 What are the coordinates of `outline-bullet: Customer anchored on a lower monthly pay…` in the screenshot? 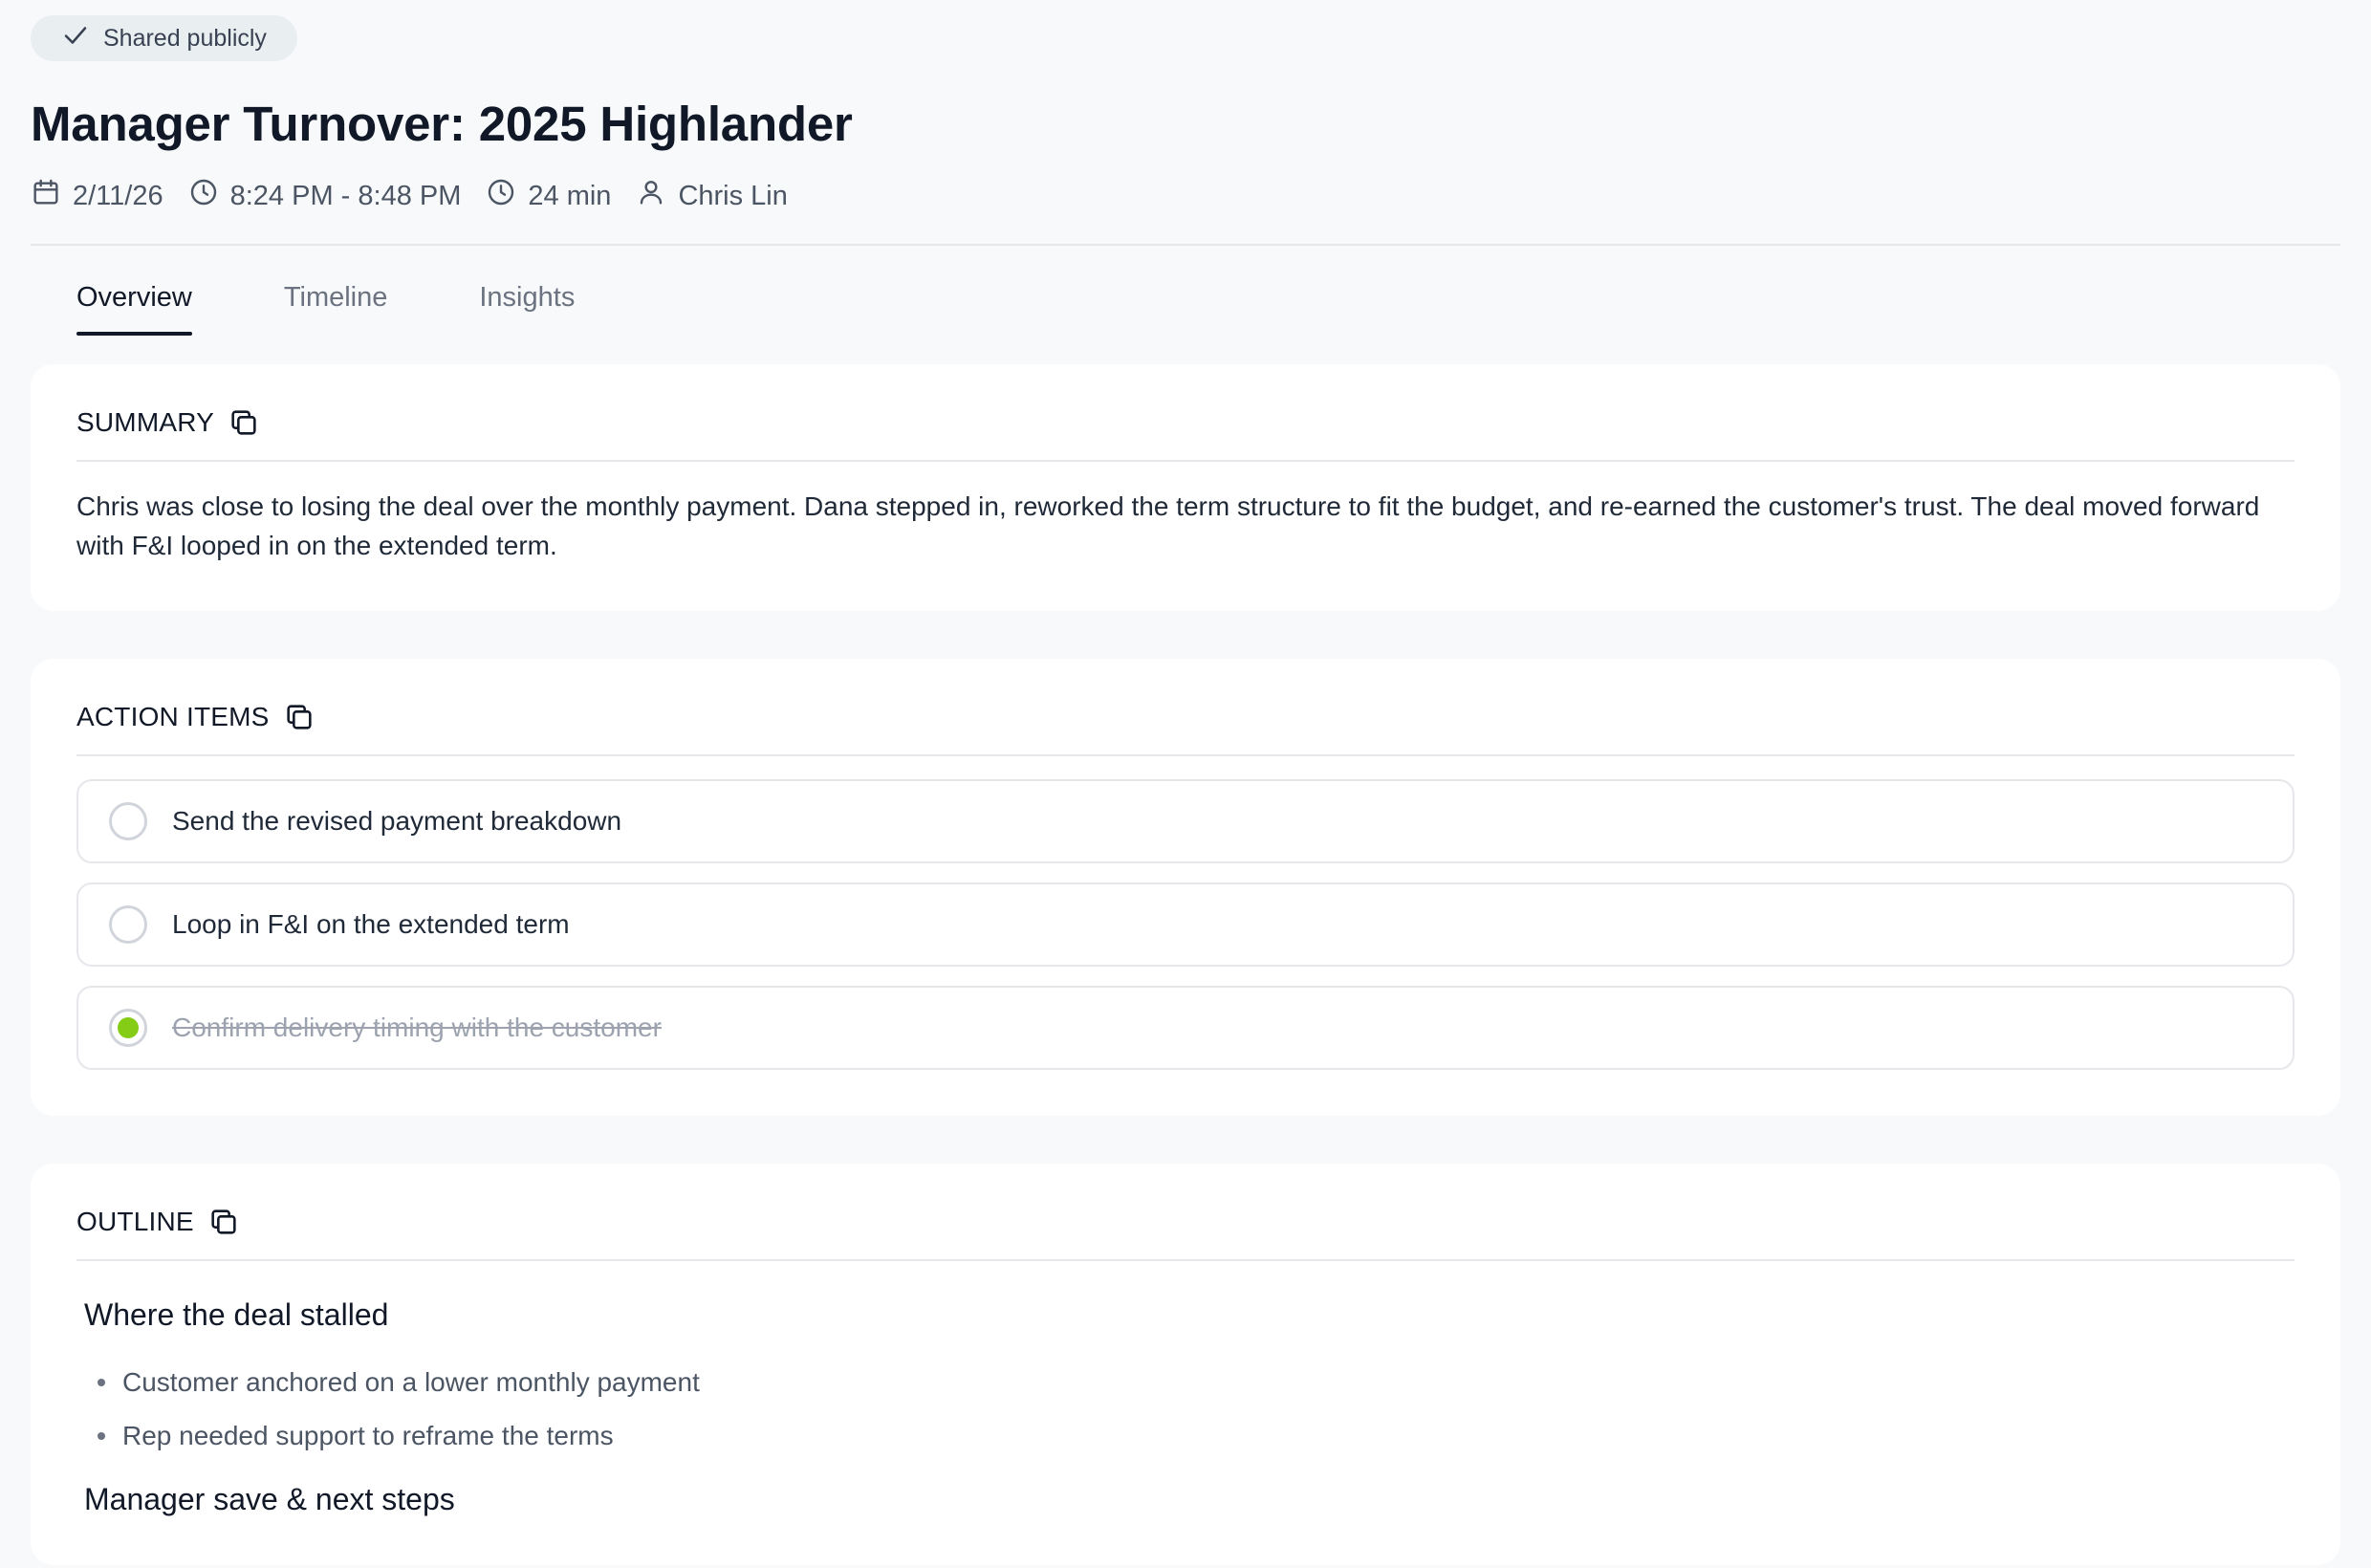 It's located at (1196, 1382).